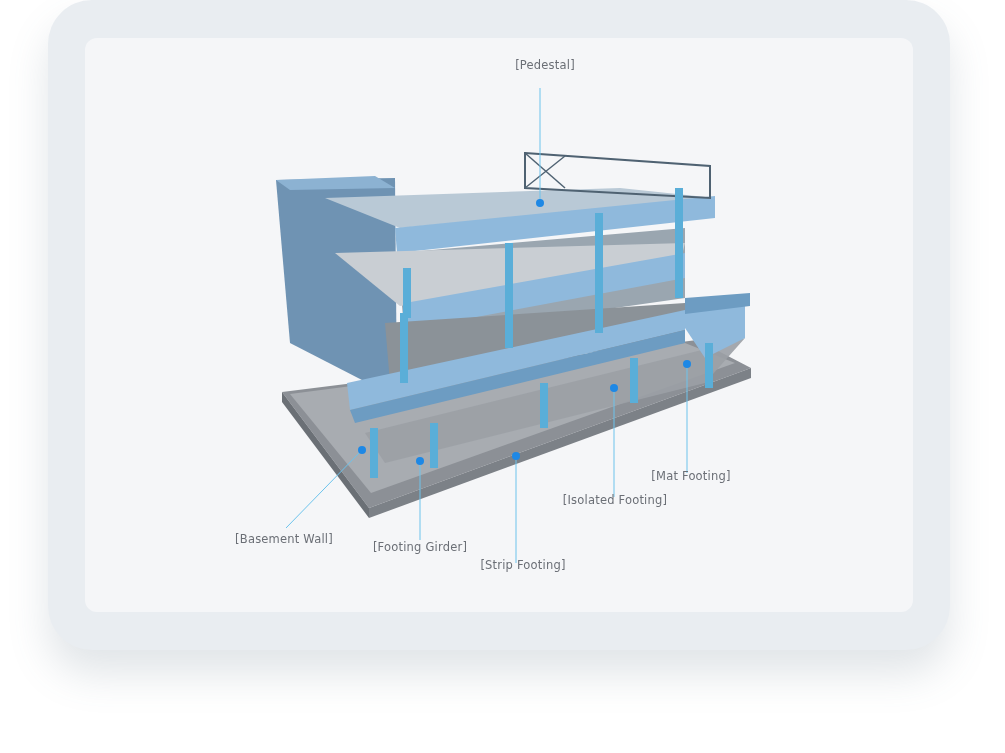 This screenshot has width=1005, height=753. Describe the element at coordinates (284, 539) in the screenshot. I see `callout-label: [Basement Wall]` at that location.